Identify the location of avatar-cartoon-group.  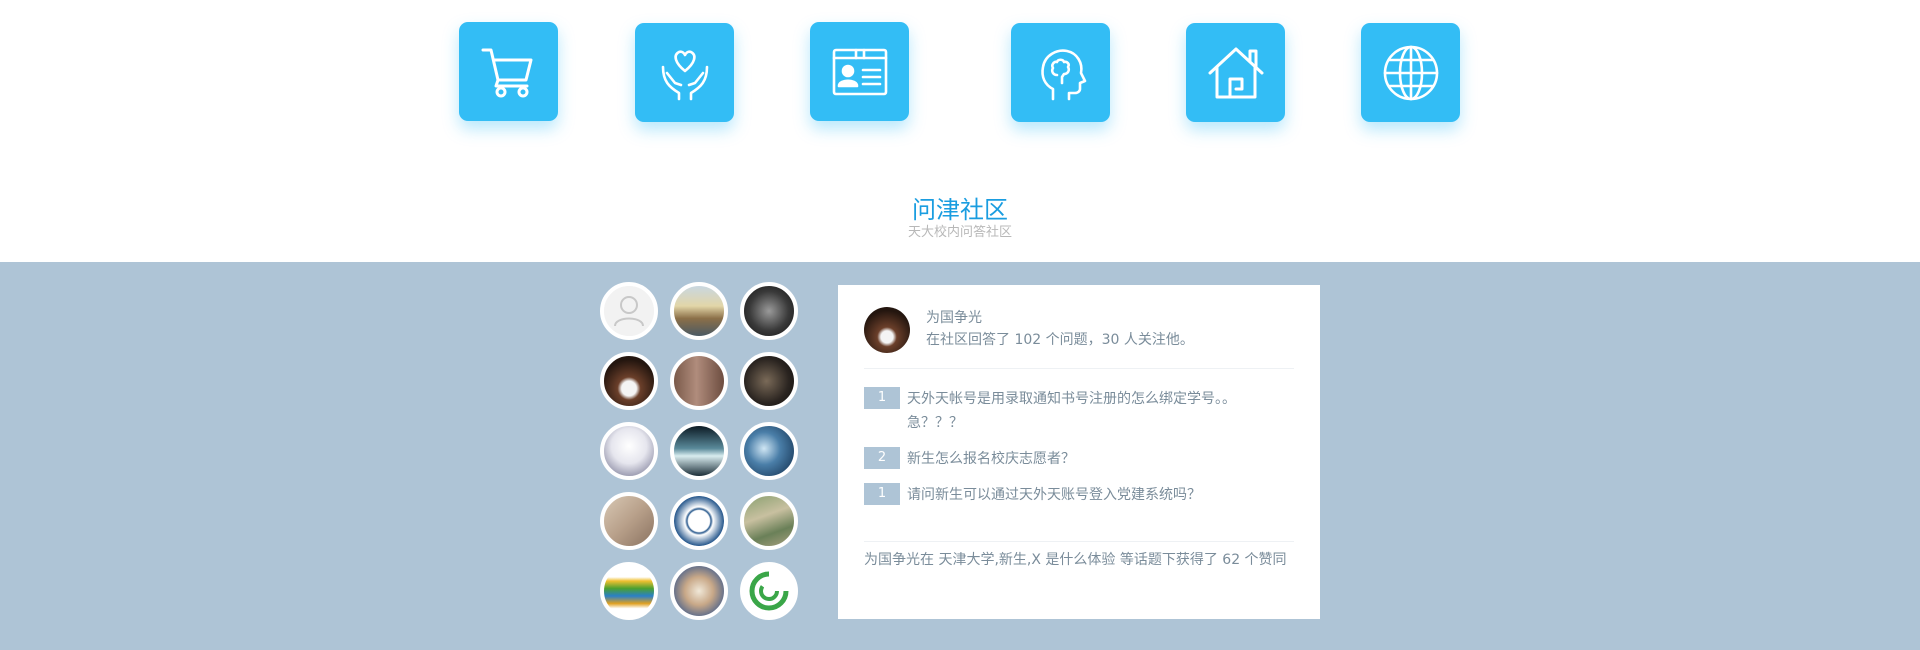
(699, 591).